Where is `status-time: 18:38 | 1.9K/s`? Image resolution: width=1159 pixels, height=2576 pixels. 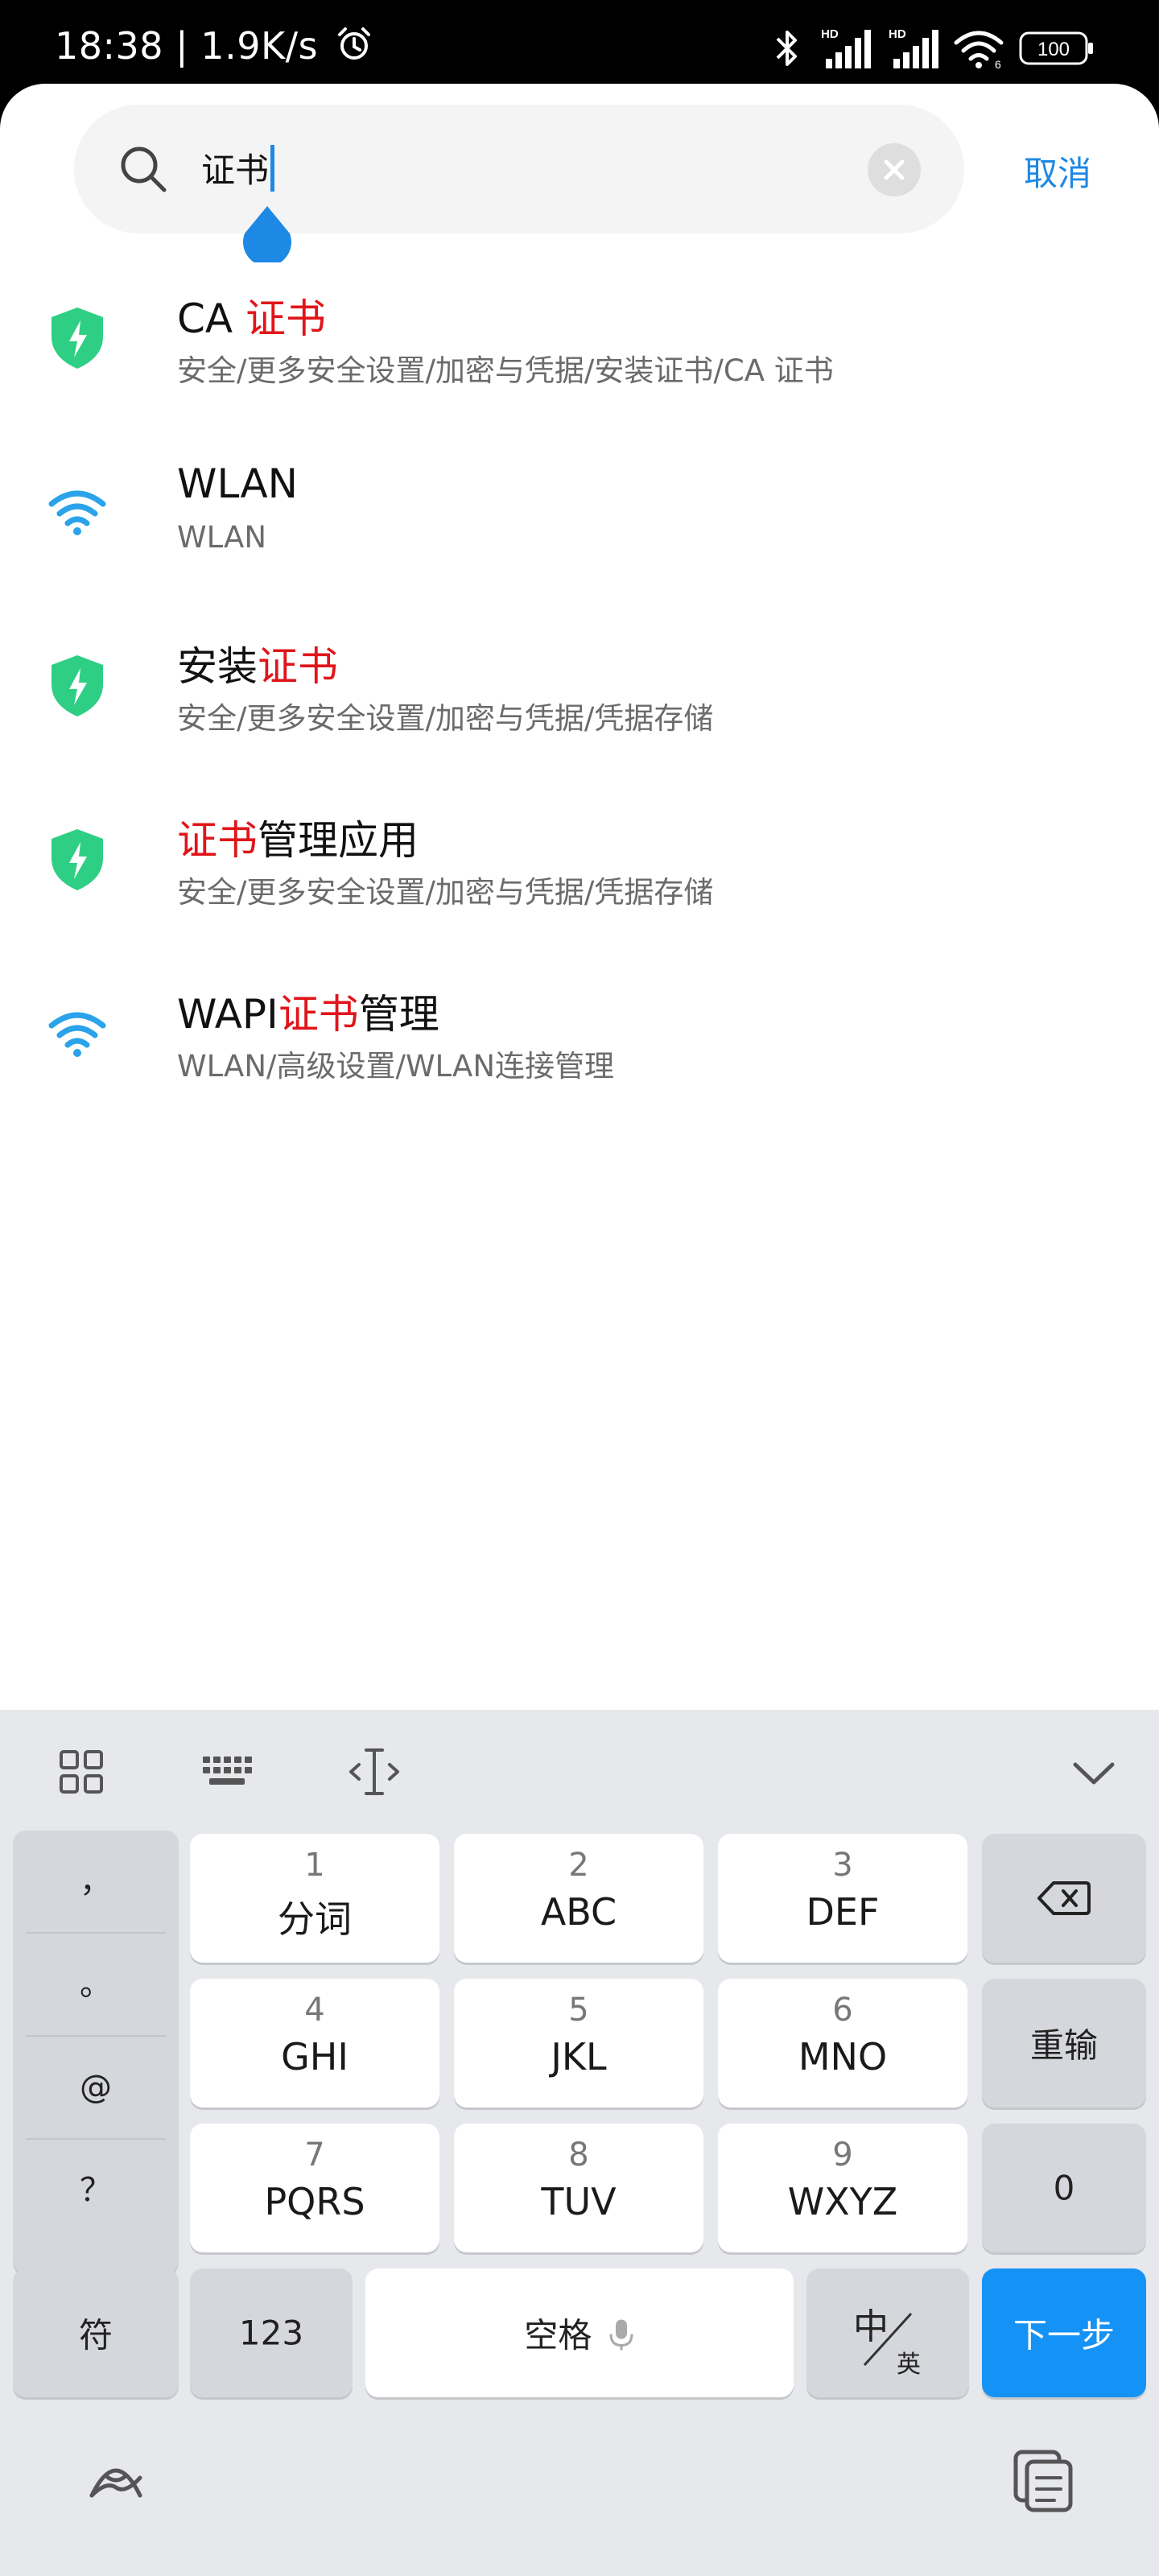 status-time: 18:38 | 1.9K/s is located at coordinates (214, 46).